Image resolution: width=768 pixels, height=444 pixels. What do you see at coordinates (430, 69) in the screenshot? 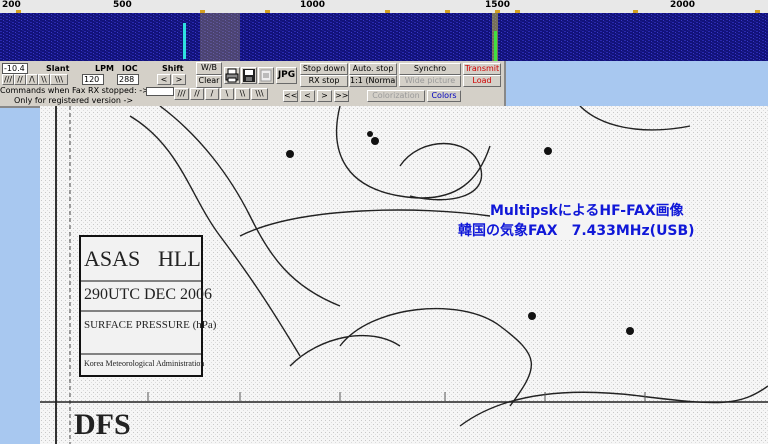
I see `synchro-button: Synchro` at bounding box center [430, 69].